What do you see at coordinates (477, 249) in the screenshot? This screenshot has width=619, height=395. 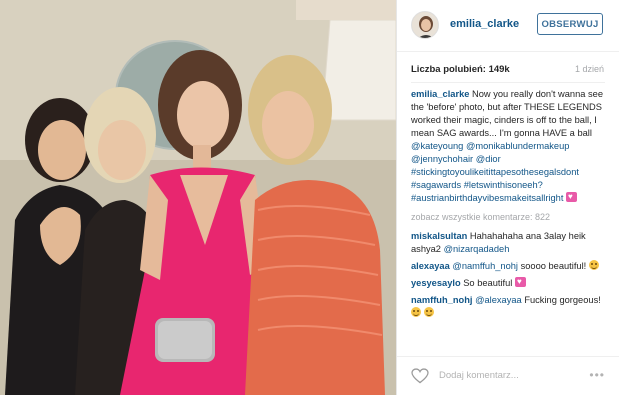 I see `mention-link: @nizarqadadeh` at bounding box center [477, 249].